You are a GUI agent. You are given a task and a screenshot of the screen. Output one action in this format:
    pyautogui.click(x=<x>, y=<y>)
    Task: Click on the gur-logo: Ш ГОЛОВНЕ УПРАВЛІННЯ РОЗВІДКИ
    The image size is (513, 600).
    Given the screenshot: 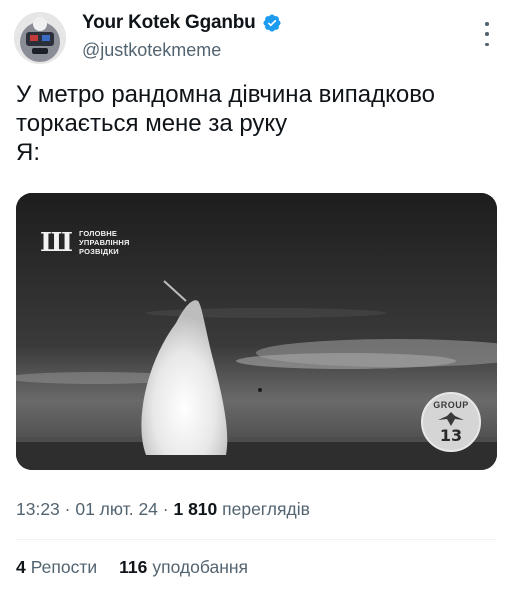 What is the action you would take?
    pyautogui.click(x=85, y=242)
    